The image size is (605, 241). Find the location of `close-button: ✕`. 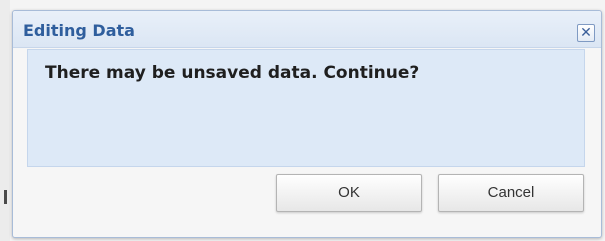

close-button: ✕ is located at coordinates (586, 33).